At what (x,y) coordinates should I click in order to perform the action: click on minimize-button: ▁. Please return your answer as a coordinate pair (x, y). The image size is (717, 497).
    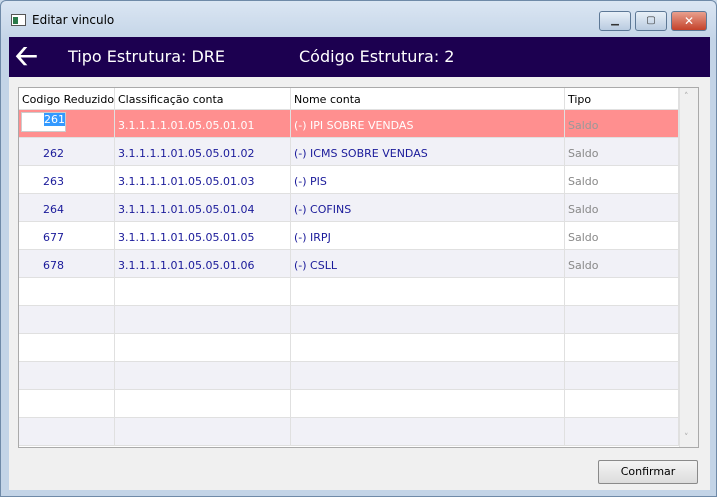
    Looking at the image, I should click on (615, 21).